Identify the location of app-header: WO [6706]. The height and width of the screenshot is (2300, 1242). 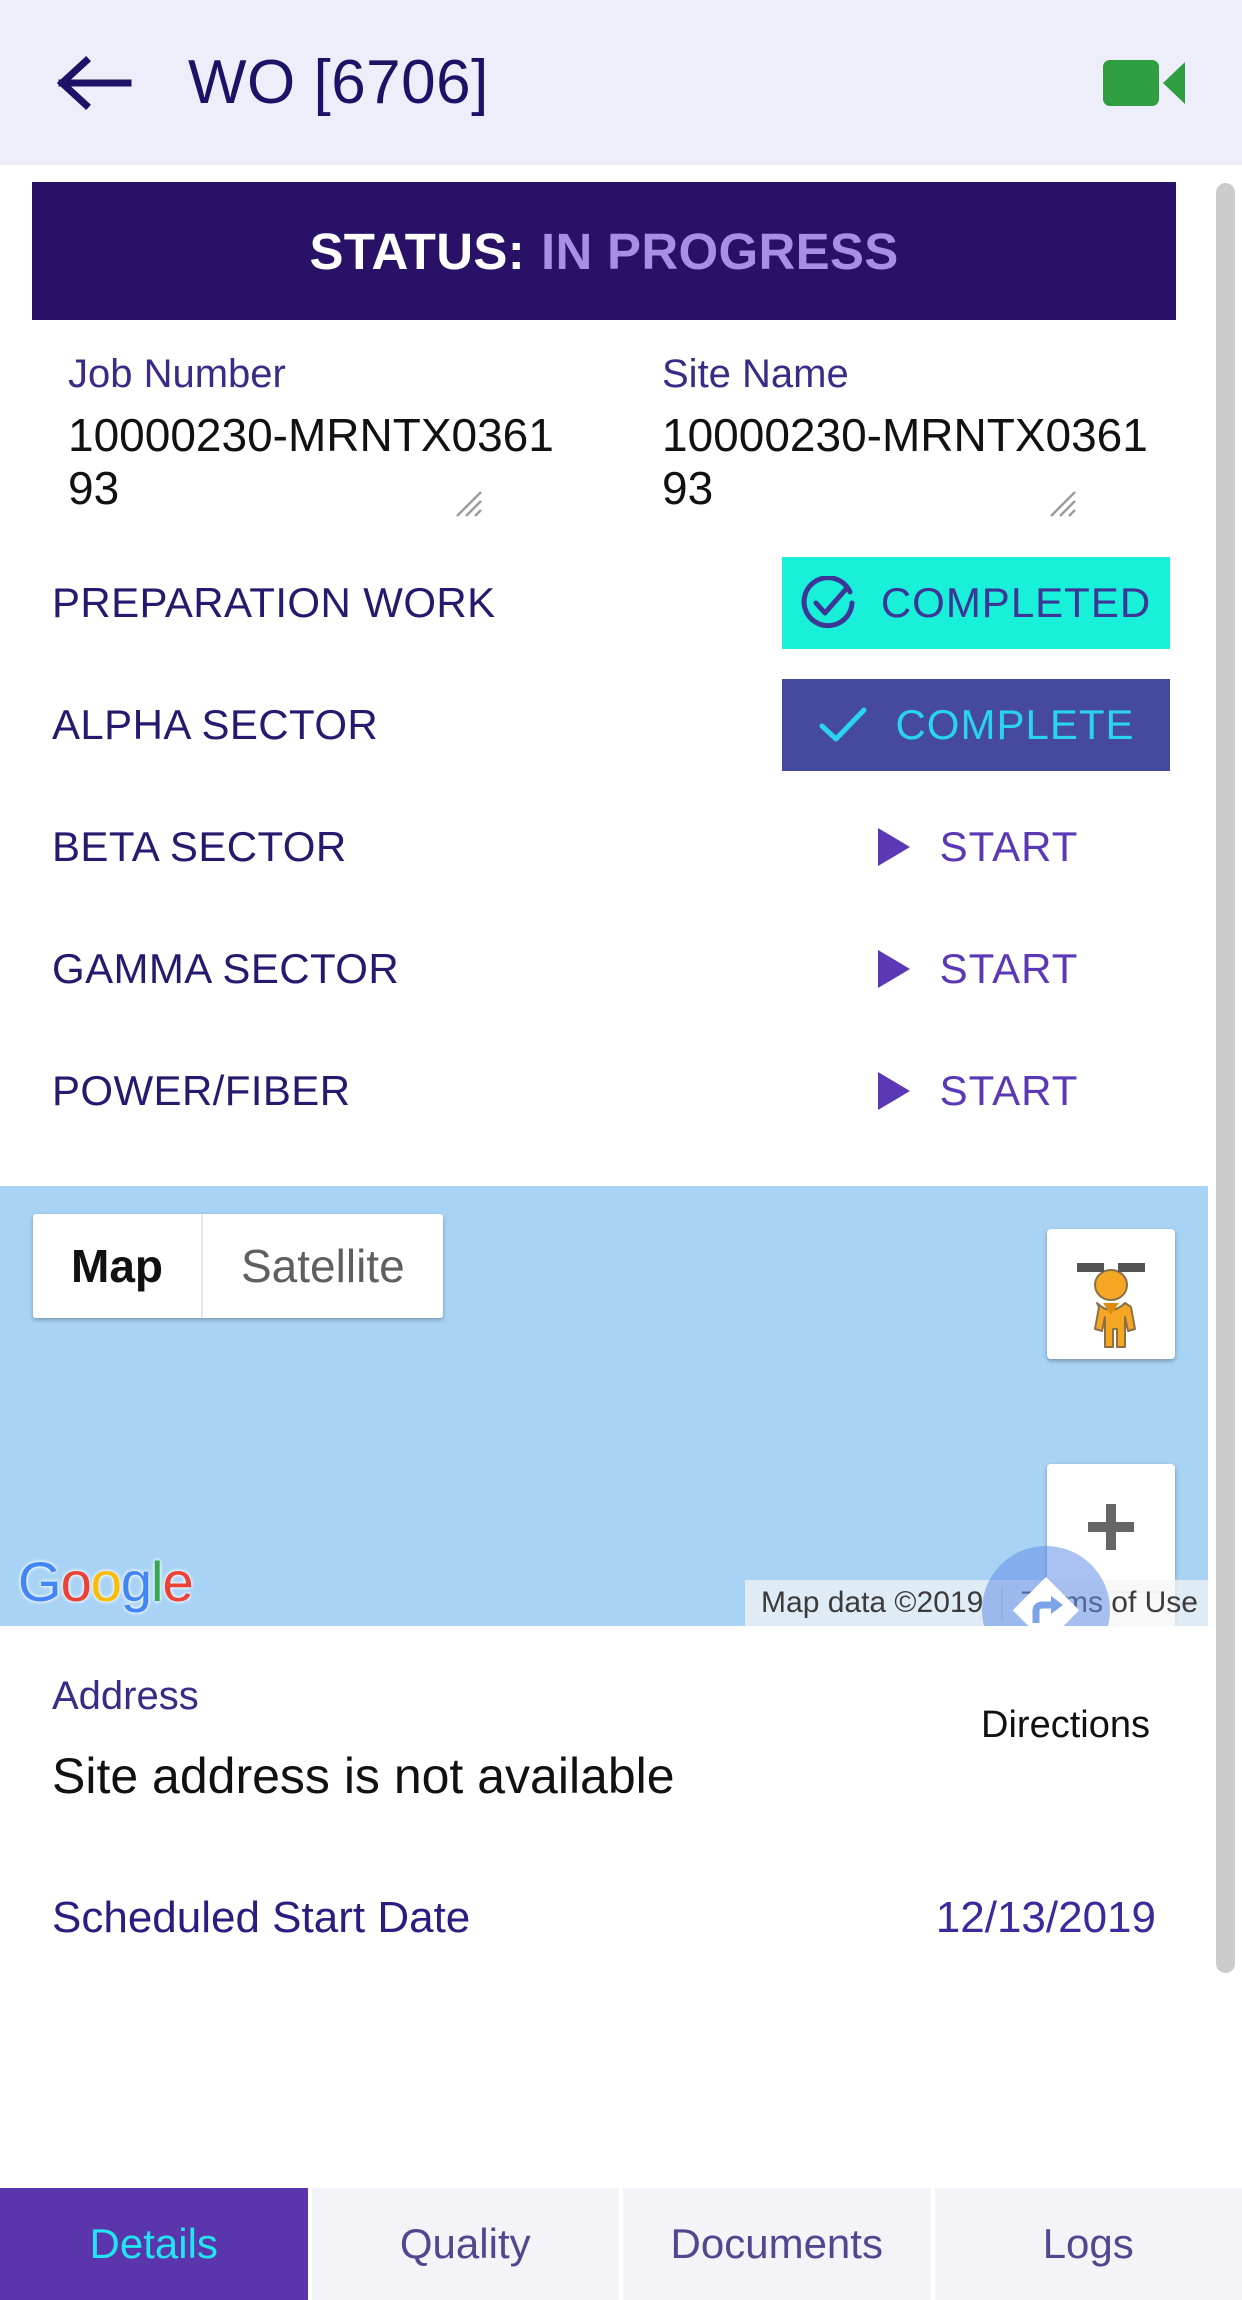
(621, 82).